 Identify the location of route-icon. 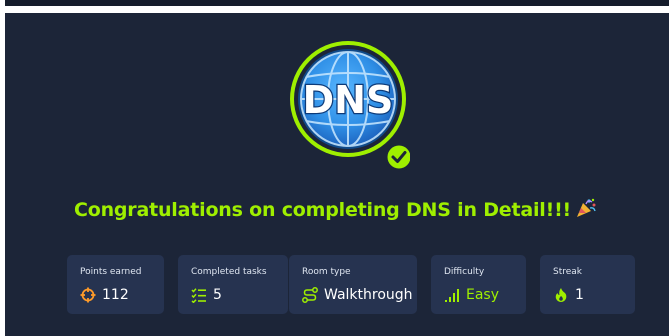
(310, 295).